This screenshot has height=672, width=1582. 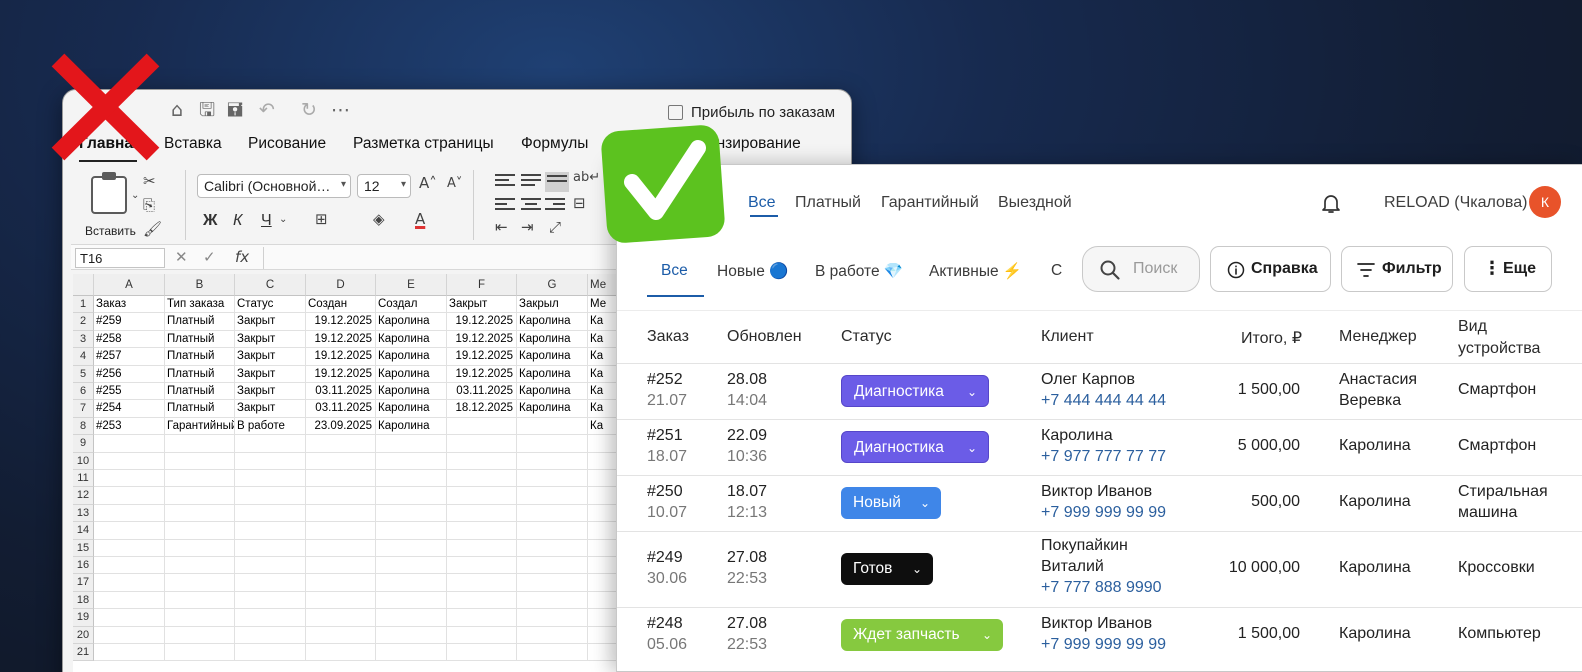 I want to click on tab-insert: Вставка, so click(x=193, y=144).